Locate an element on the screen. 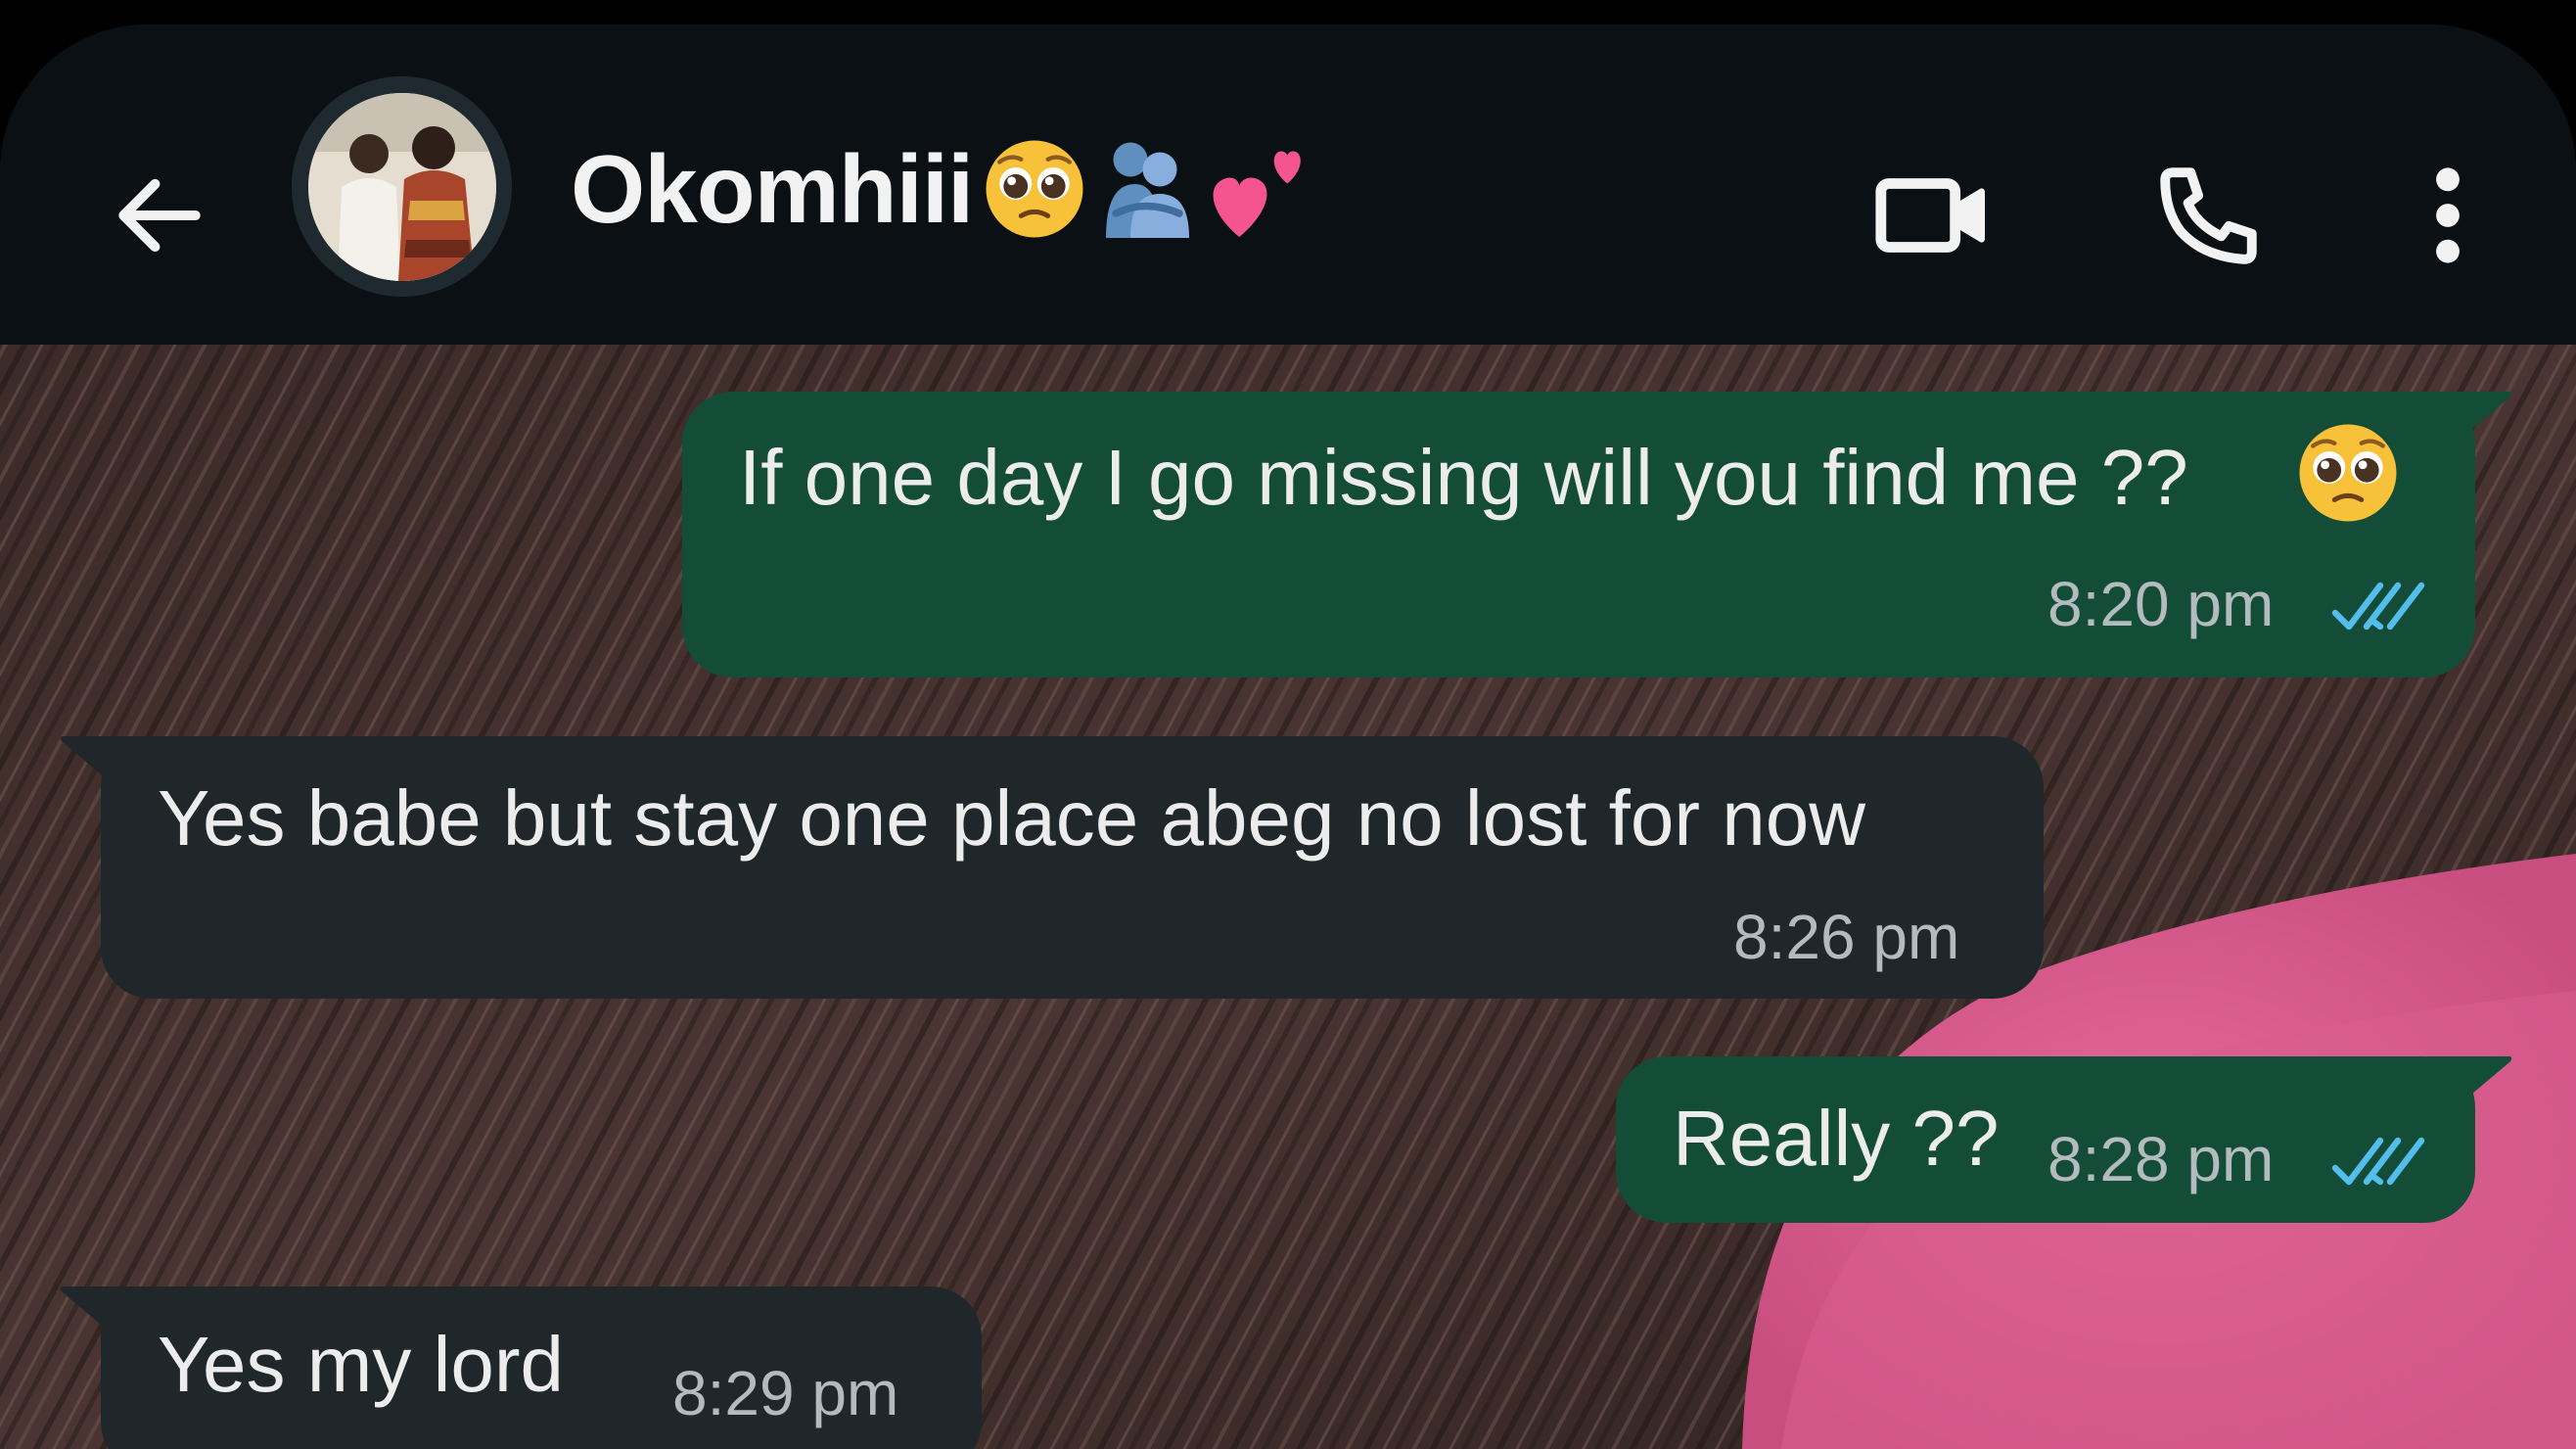 The image size is (2576, 1449). contact-name: Okomhiii is located at coordinates (945, 189).